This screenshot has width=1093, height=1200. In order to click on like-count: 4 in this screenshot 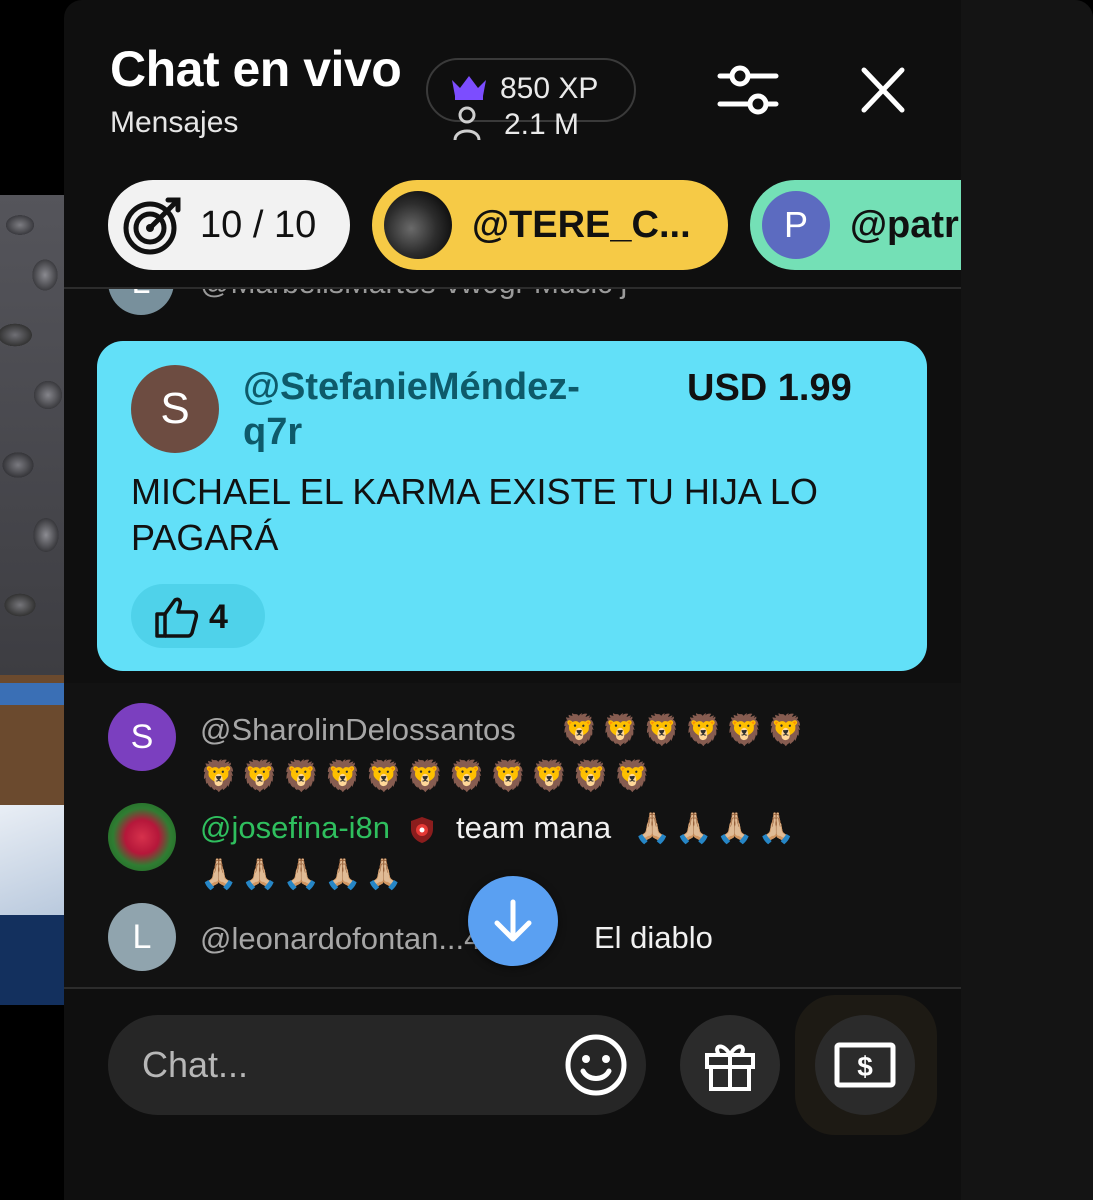, I will do `click(218, 617)`.